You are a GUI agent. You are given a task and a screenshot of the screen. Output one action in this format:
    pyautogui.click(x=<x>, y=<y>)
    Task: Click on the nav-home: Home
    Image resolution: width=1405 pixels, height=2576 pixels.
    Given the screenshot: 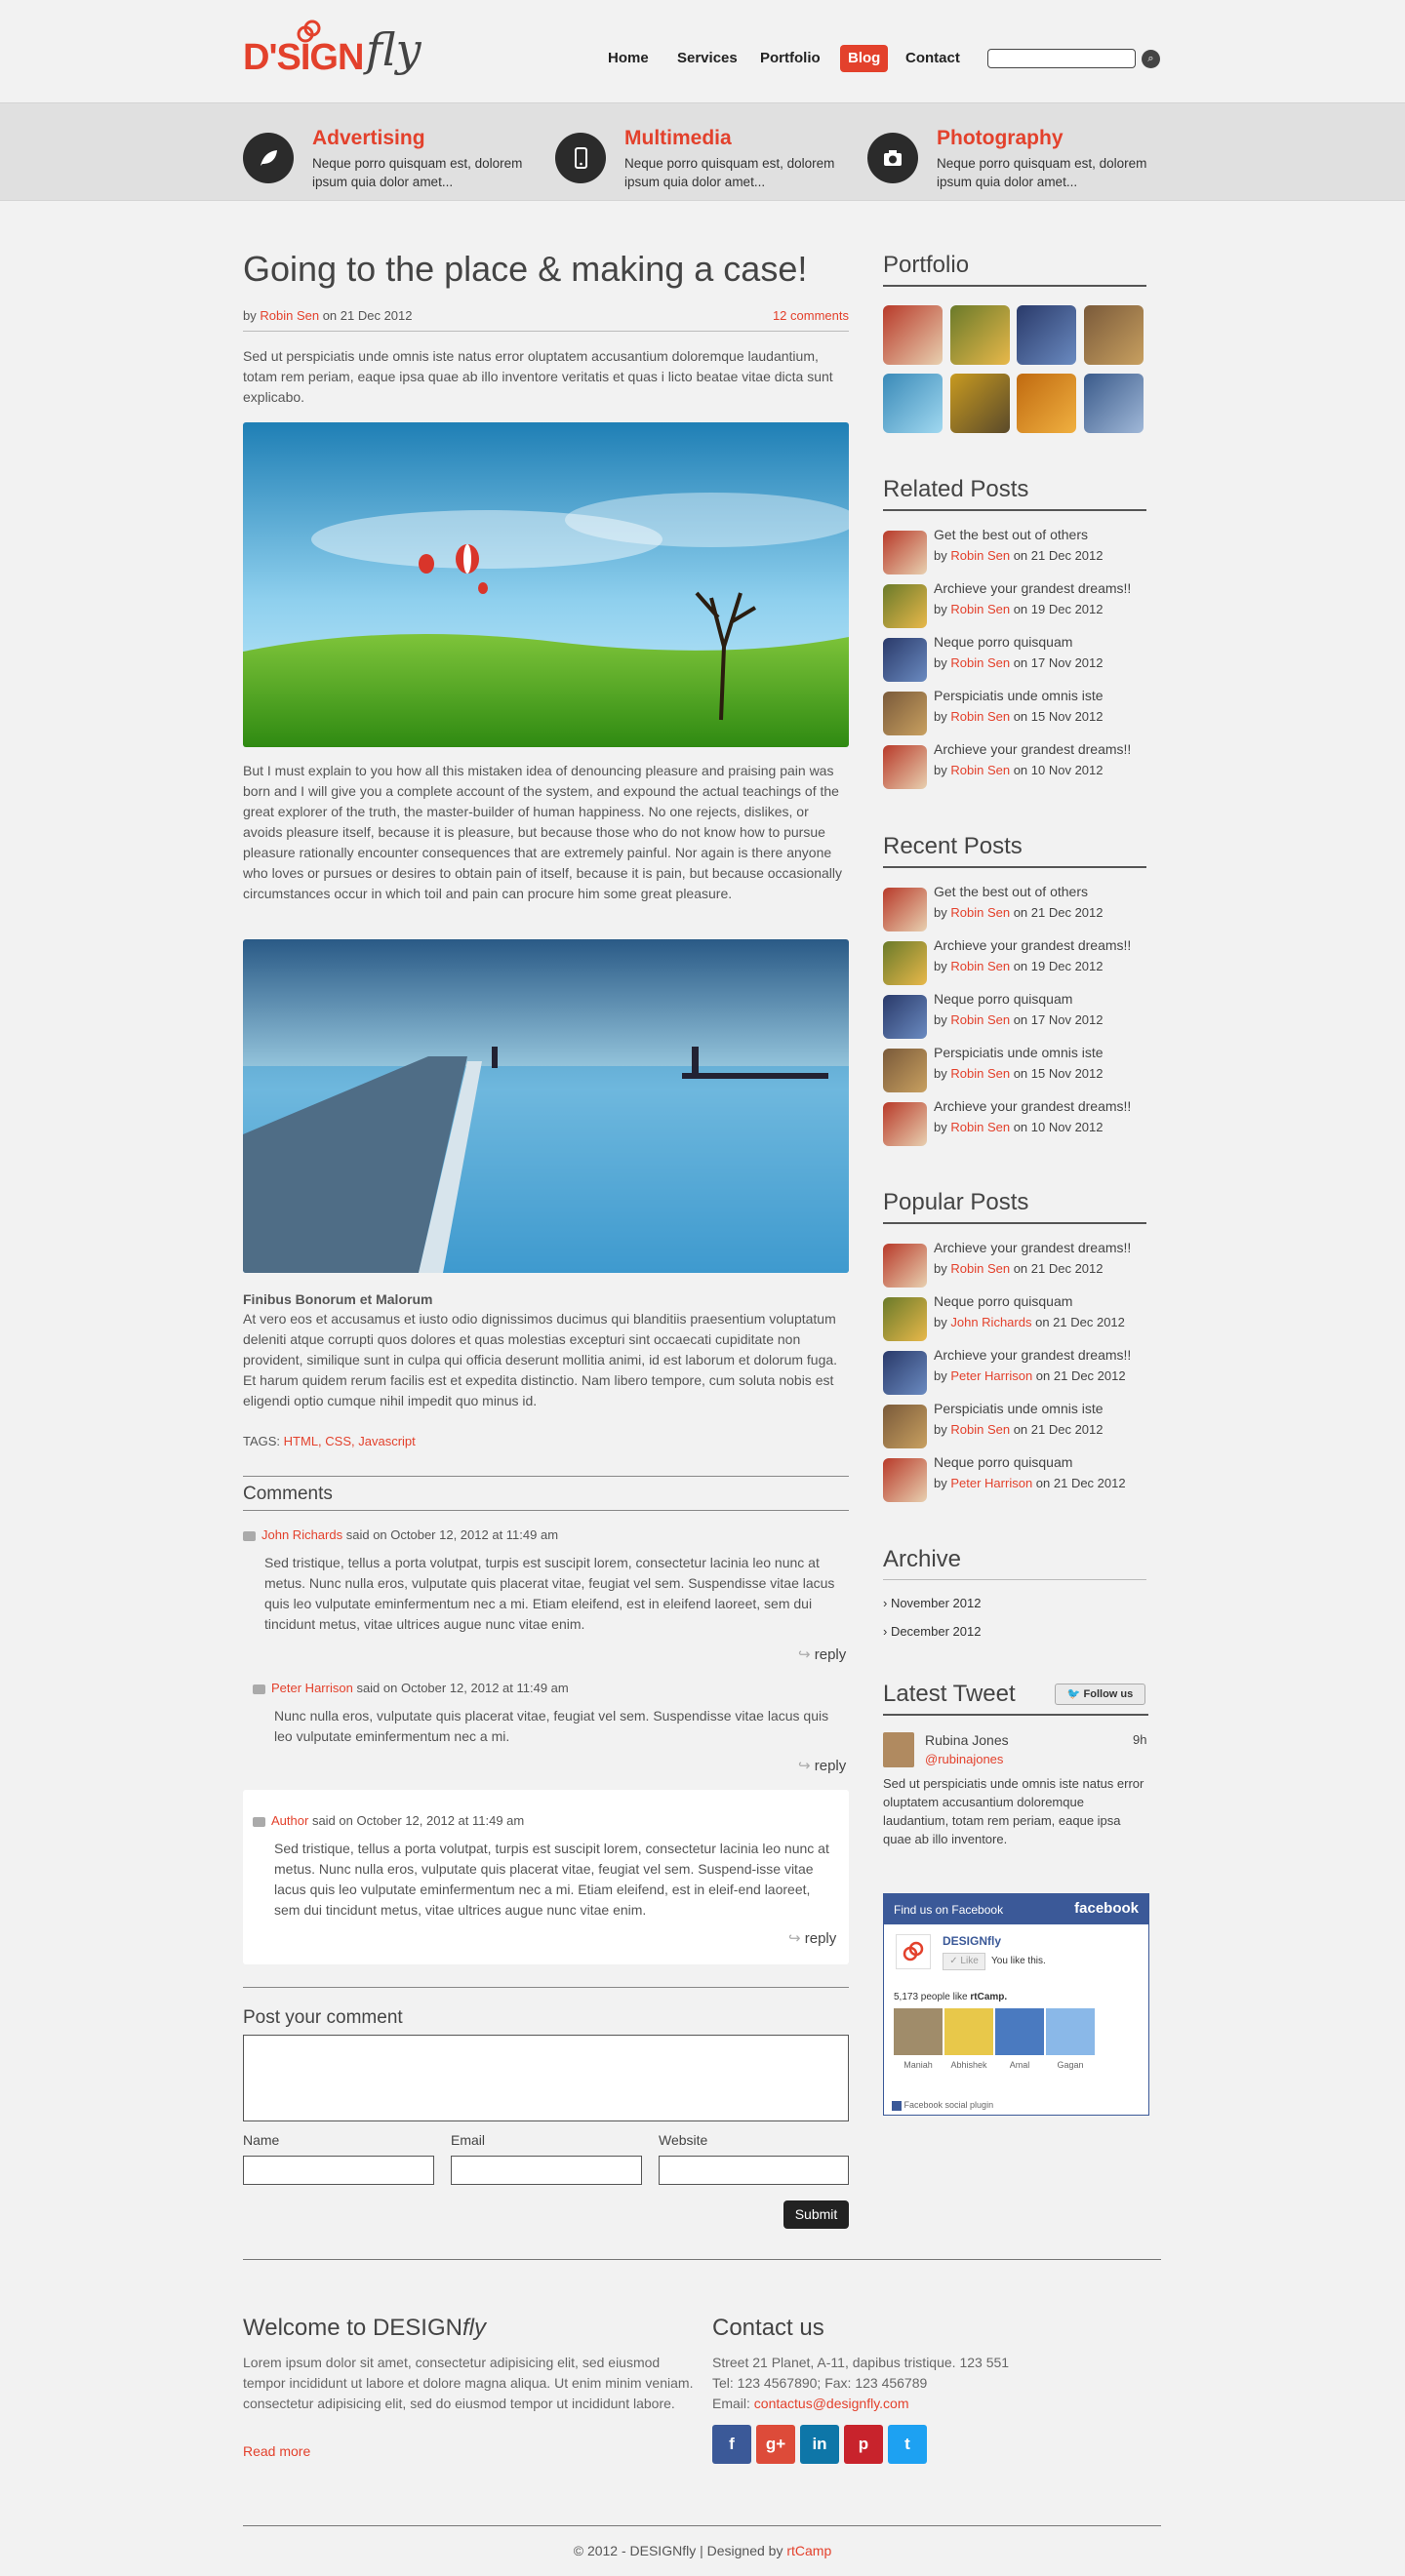 What is the action you would take?
    pyautogui.click(x=628, y=58)
    